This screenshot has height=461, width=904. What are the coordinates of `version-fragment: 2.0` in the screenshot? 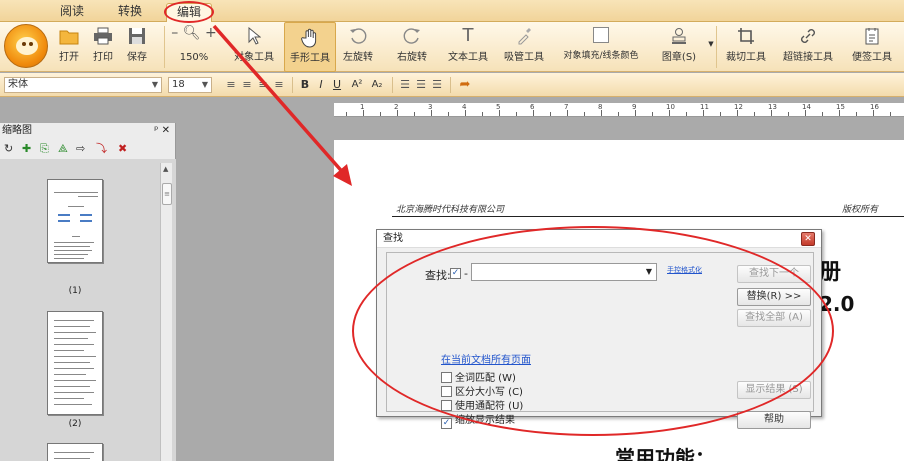 It's located at (837, 304).